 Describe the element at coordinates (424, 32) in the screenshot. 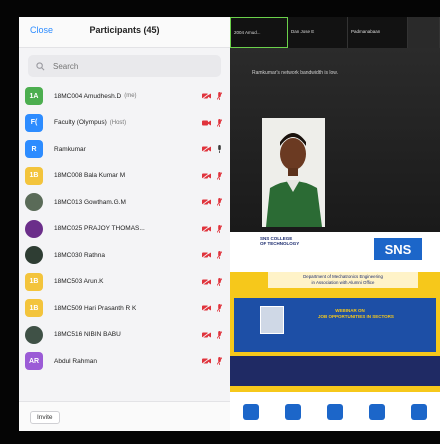

I see `video-thumbnail` at that location.